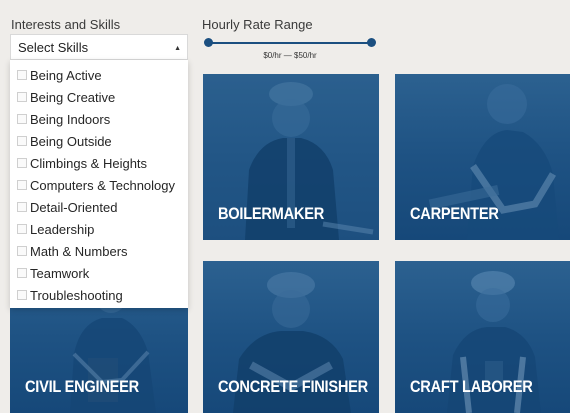  I want to click on slider-fill, so click(290, 43).